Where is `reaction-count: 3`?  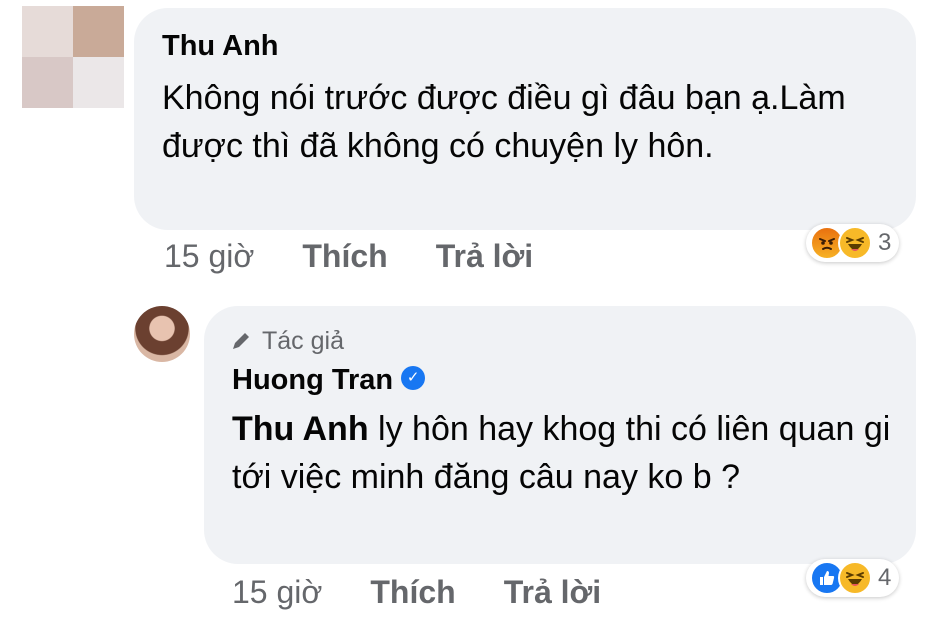
reaction-count: 3 is located at coordinates (885, 242).